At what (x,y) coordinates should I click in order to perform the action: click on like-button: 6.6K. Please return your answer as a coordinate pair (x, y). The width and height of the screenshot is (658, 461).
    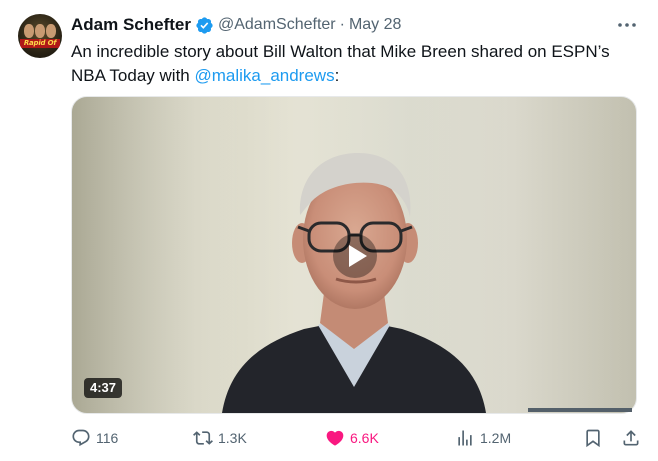
    Looking at the image, I should click on (352, 438).